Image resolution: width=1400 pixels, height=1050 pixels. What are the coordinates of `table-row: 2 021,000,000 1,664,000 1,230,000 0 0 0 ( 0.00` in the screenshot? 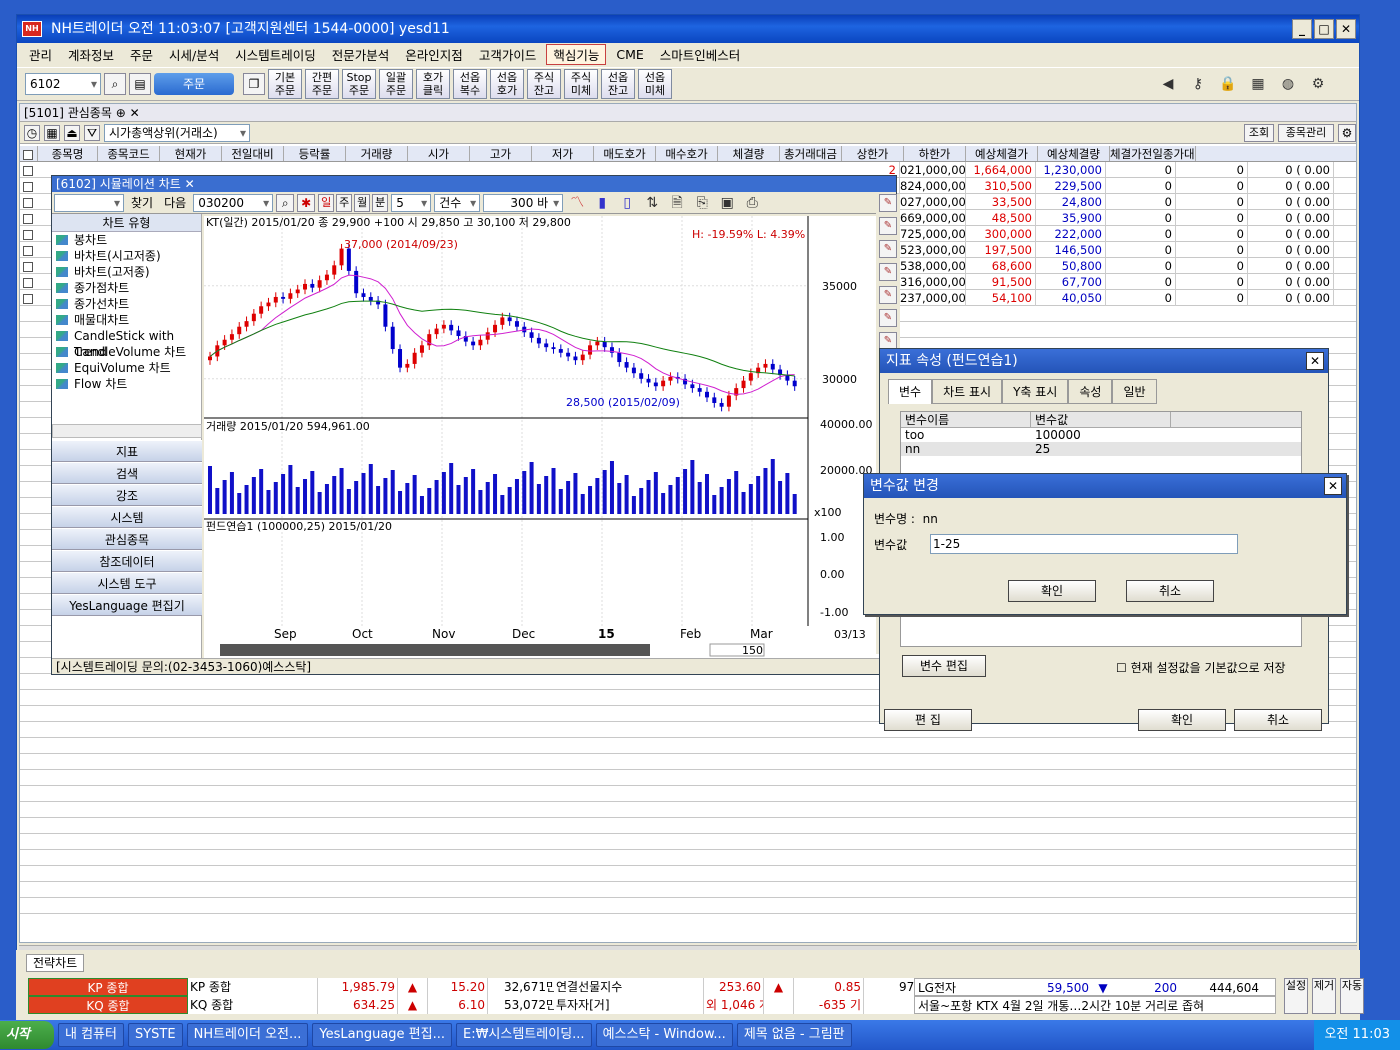 It's located at (1110, 170).